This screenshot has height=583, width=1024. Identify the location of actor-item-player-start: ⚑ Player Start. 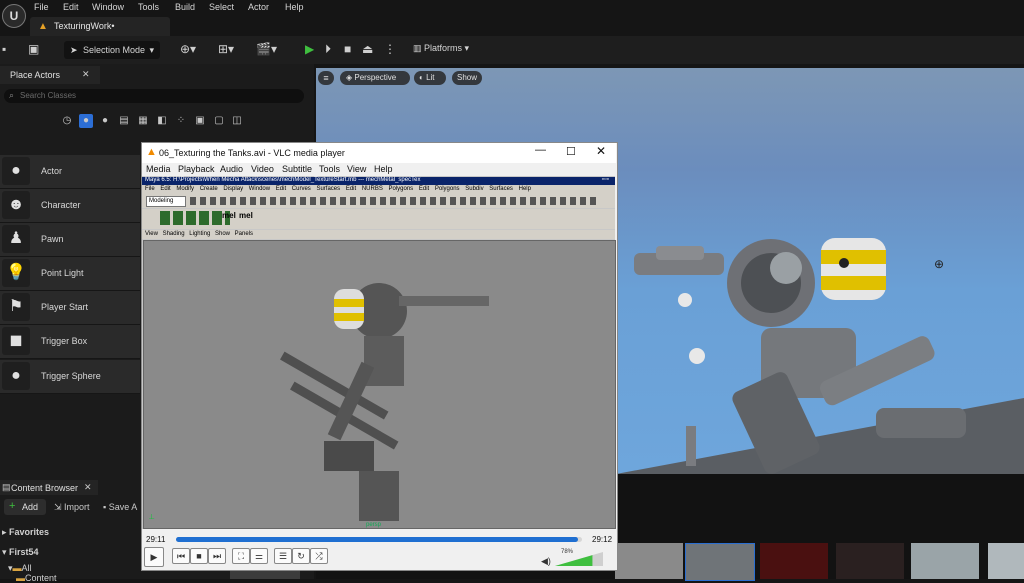
(70, 308).